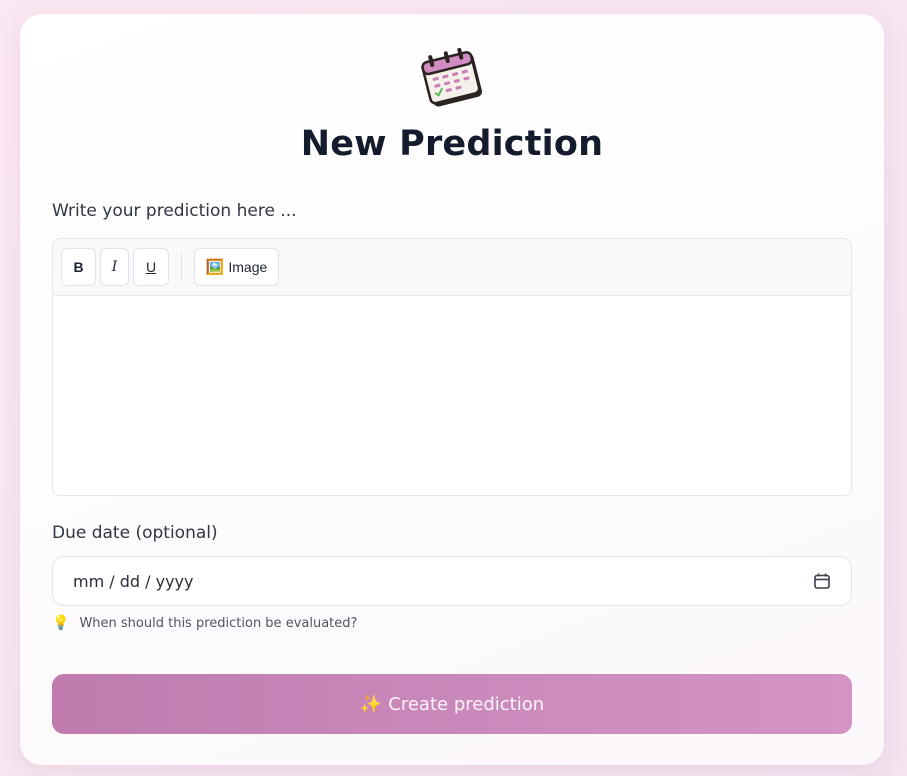 The image size is (907, 776). I want to click on calendar-picker-icon, so click(822, 581).